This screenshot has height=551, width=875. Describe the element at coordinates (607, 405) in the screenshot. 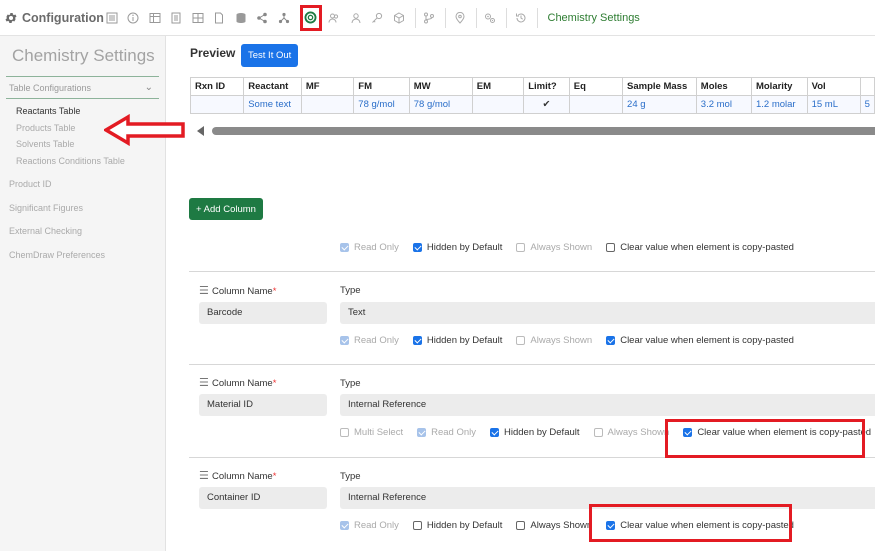

I see `type-select: Internal Reference` at that location.